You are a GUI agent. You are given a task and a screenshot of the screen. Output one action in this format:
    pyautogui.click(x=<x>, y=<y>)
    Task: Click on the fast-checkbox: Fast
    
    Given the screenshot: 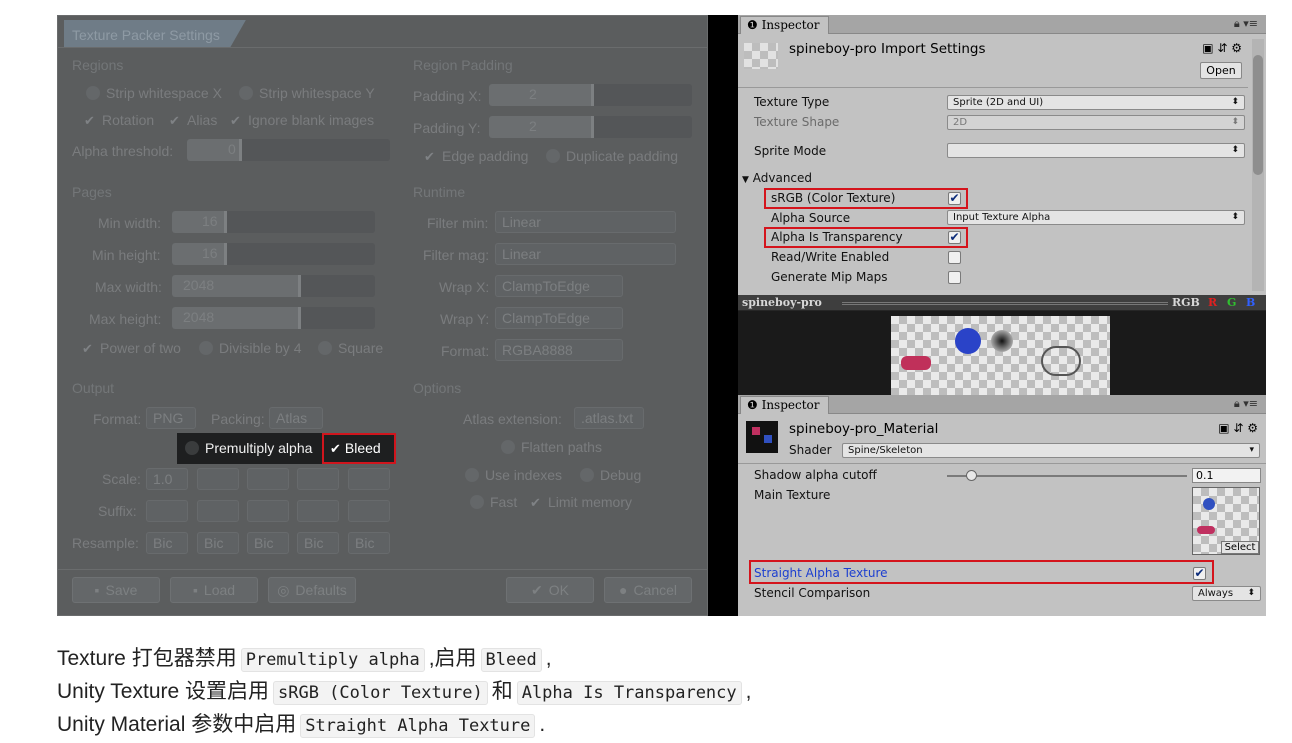 What is the action you would take?
    pyautogui.click(x=493, y=502)
    